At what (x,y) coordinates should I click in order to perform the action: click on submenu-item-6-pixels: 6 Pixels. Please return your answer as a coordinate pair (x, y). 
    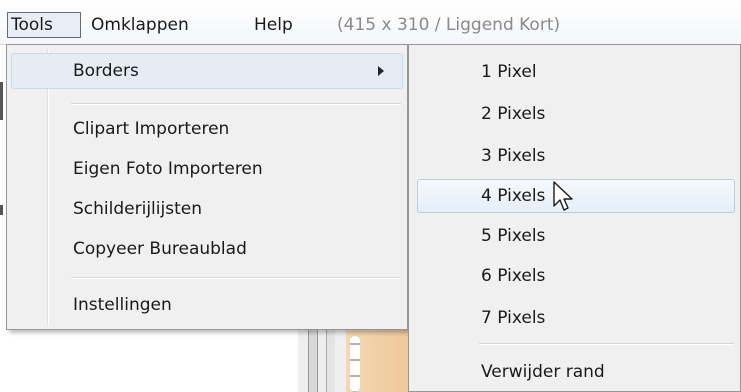
    Looking at the image, I should click on (576, 276).